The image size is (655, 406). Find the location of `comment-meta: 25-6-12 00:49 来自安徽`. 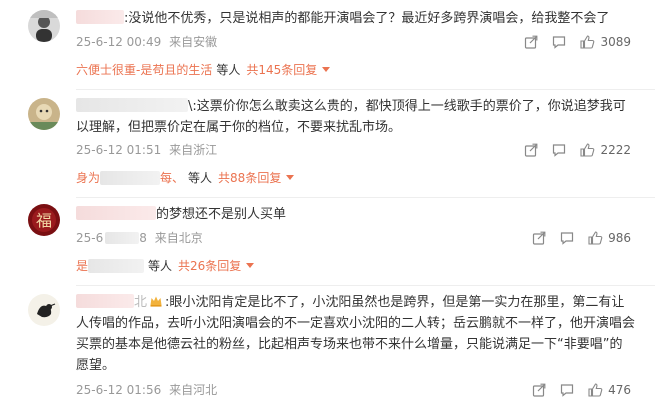

comment-meta: 25-6-12 00:49 来自安徽 is located at coordinates (146, 42).